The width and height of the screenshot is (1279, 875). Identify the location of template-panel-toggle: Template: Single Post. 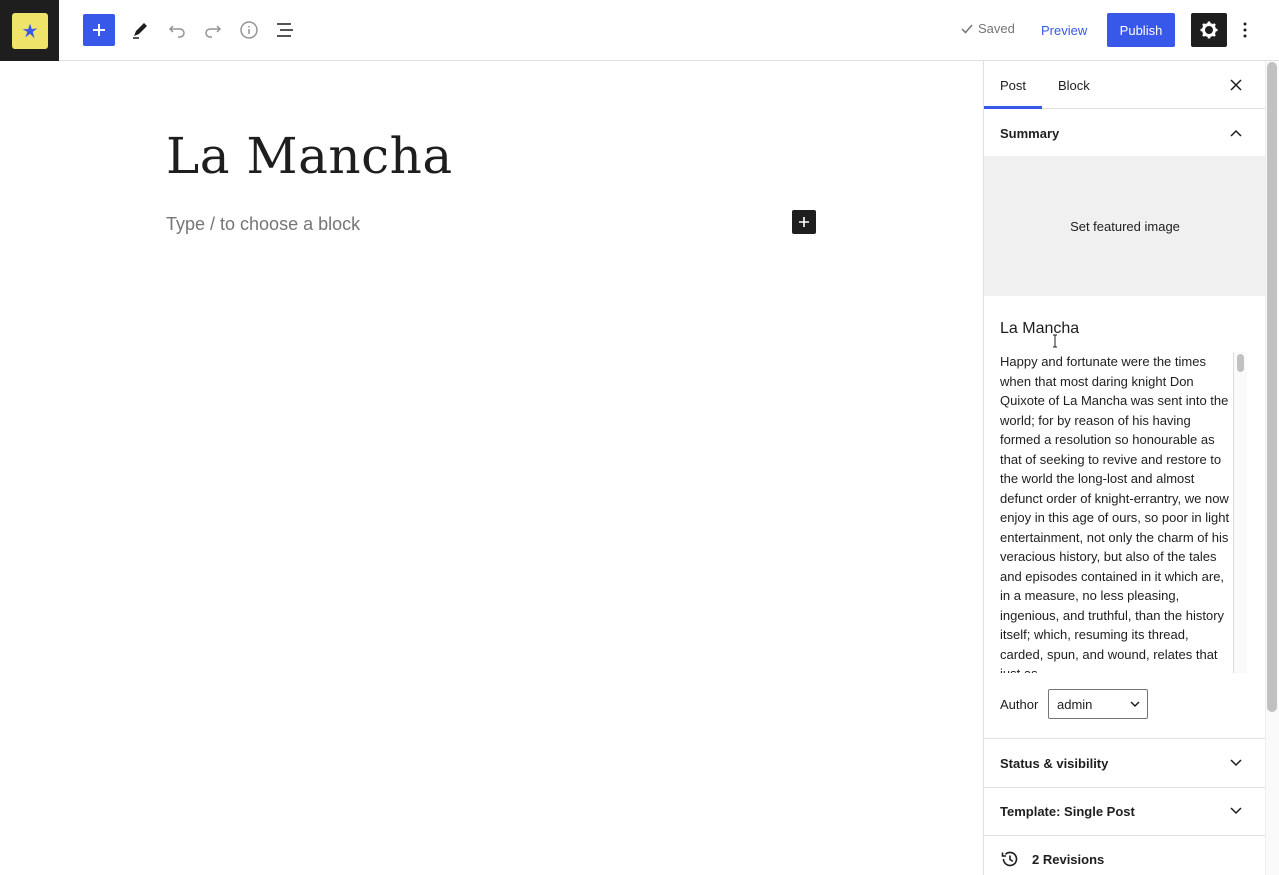
(1124, 811).